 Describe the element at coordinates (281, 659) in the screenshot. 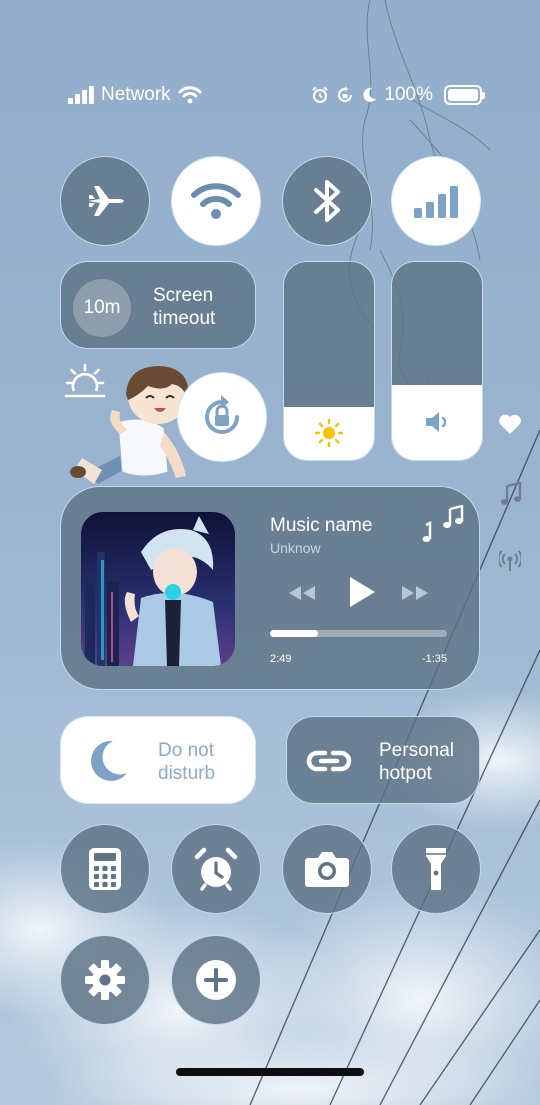

I see `elapsed-time: 2:49` at that location.